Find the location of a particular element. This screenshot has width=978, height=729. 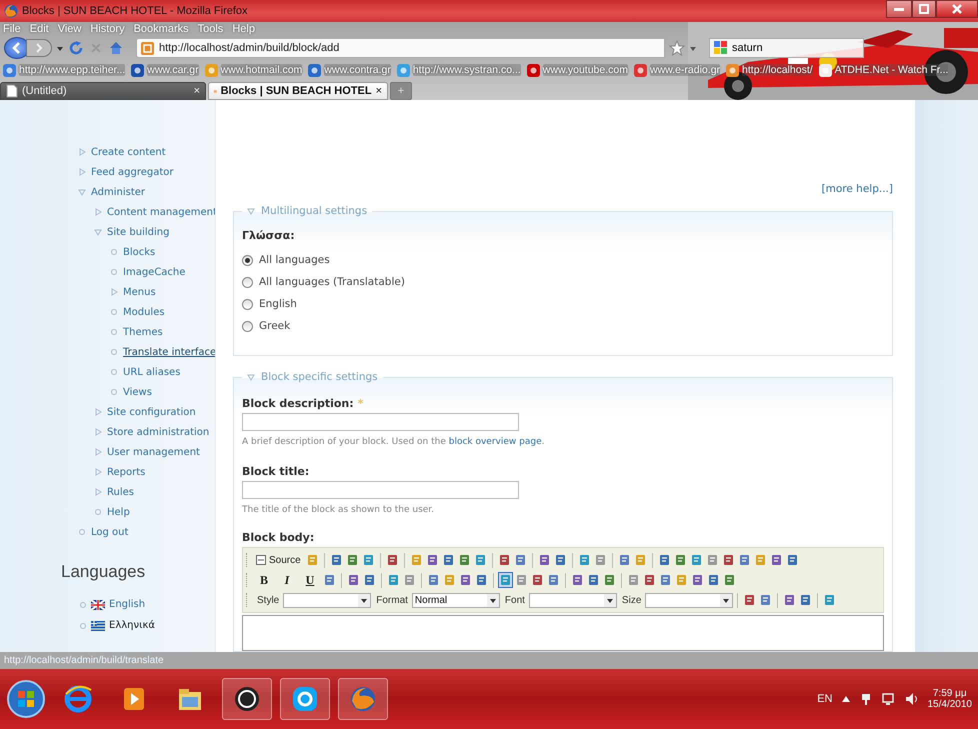

menu-link: Modules is located at coordinates (144, 312).